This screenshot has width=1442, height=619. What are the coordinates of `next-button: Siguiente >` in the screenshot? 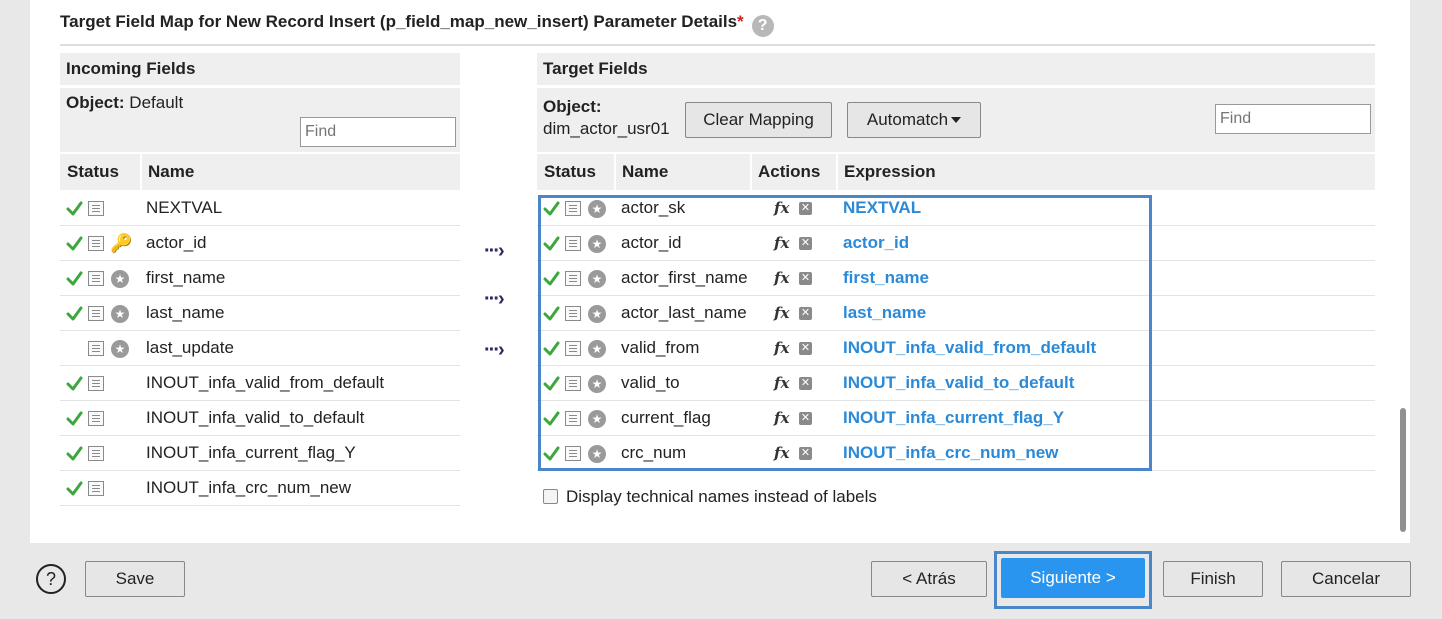 It's located at (1073, 578).